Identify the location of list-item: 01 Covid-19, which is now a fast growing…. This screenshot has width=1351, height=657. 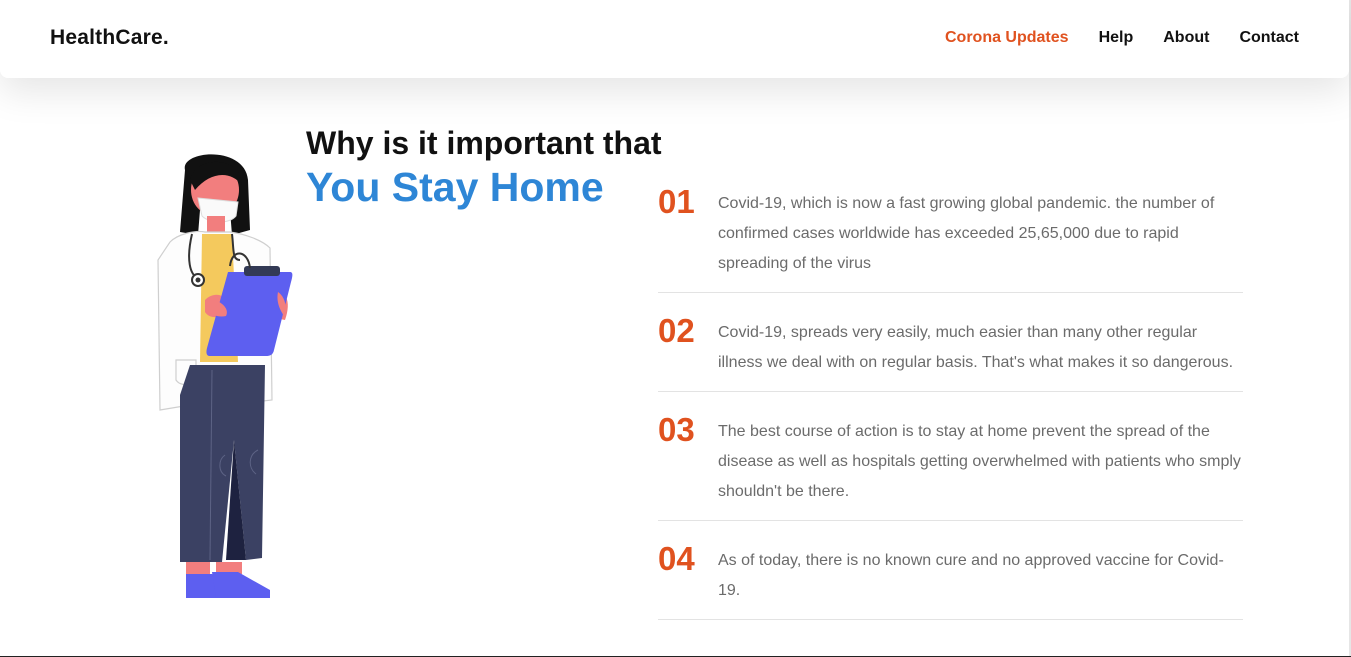
(950, 236).